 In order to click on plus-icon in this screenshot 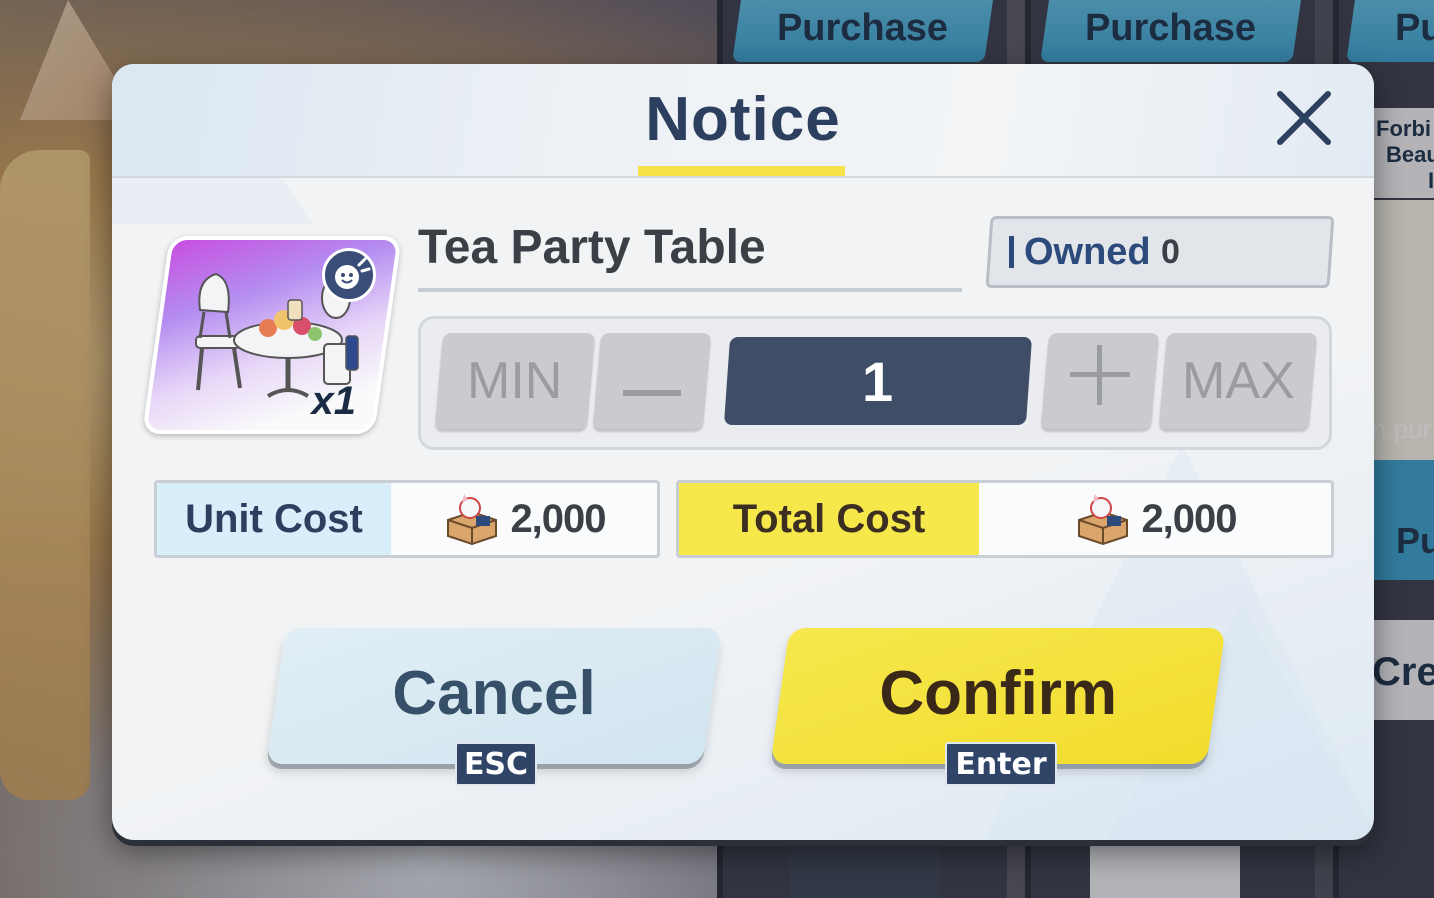, I will do `click(1100, 381)`.